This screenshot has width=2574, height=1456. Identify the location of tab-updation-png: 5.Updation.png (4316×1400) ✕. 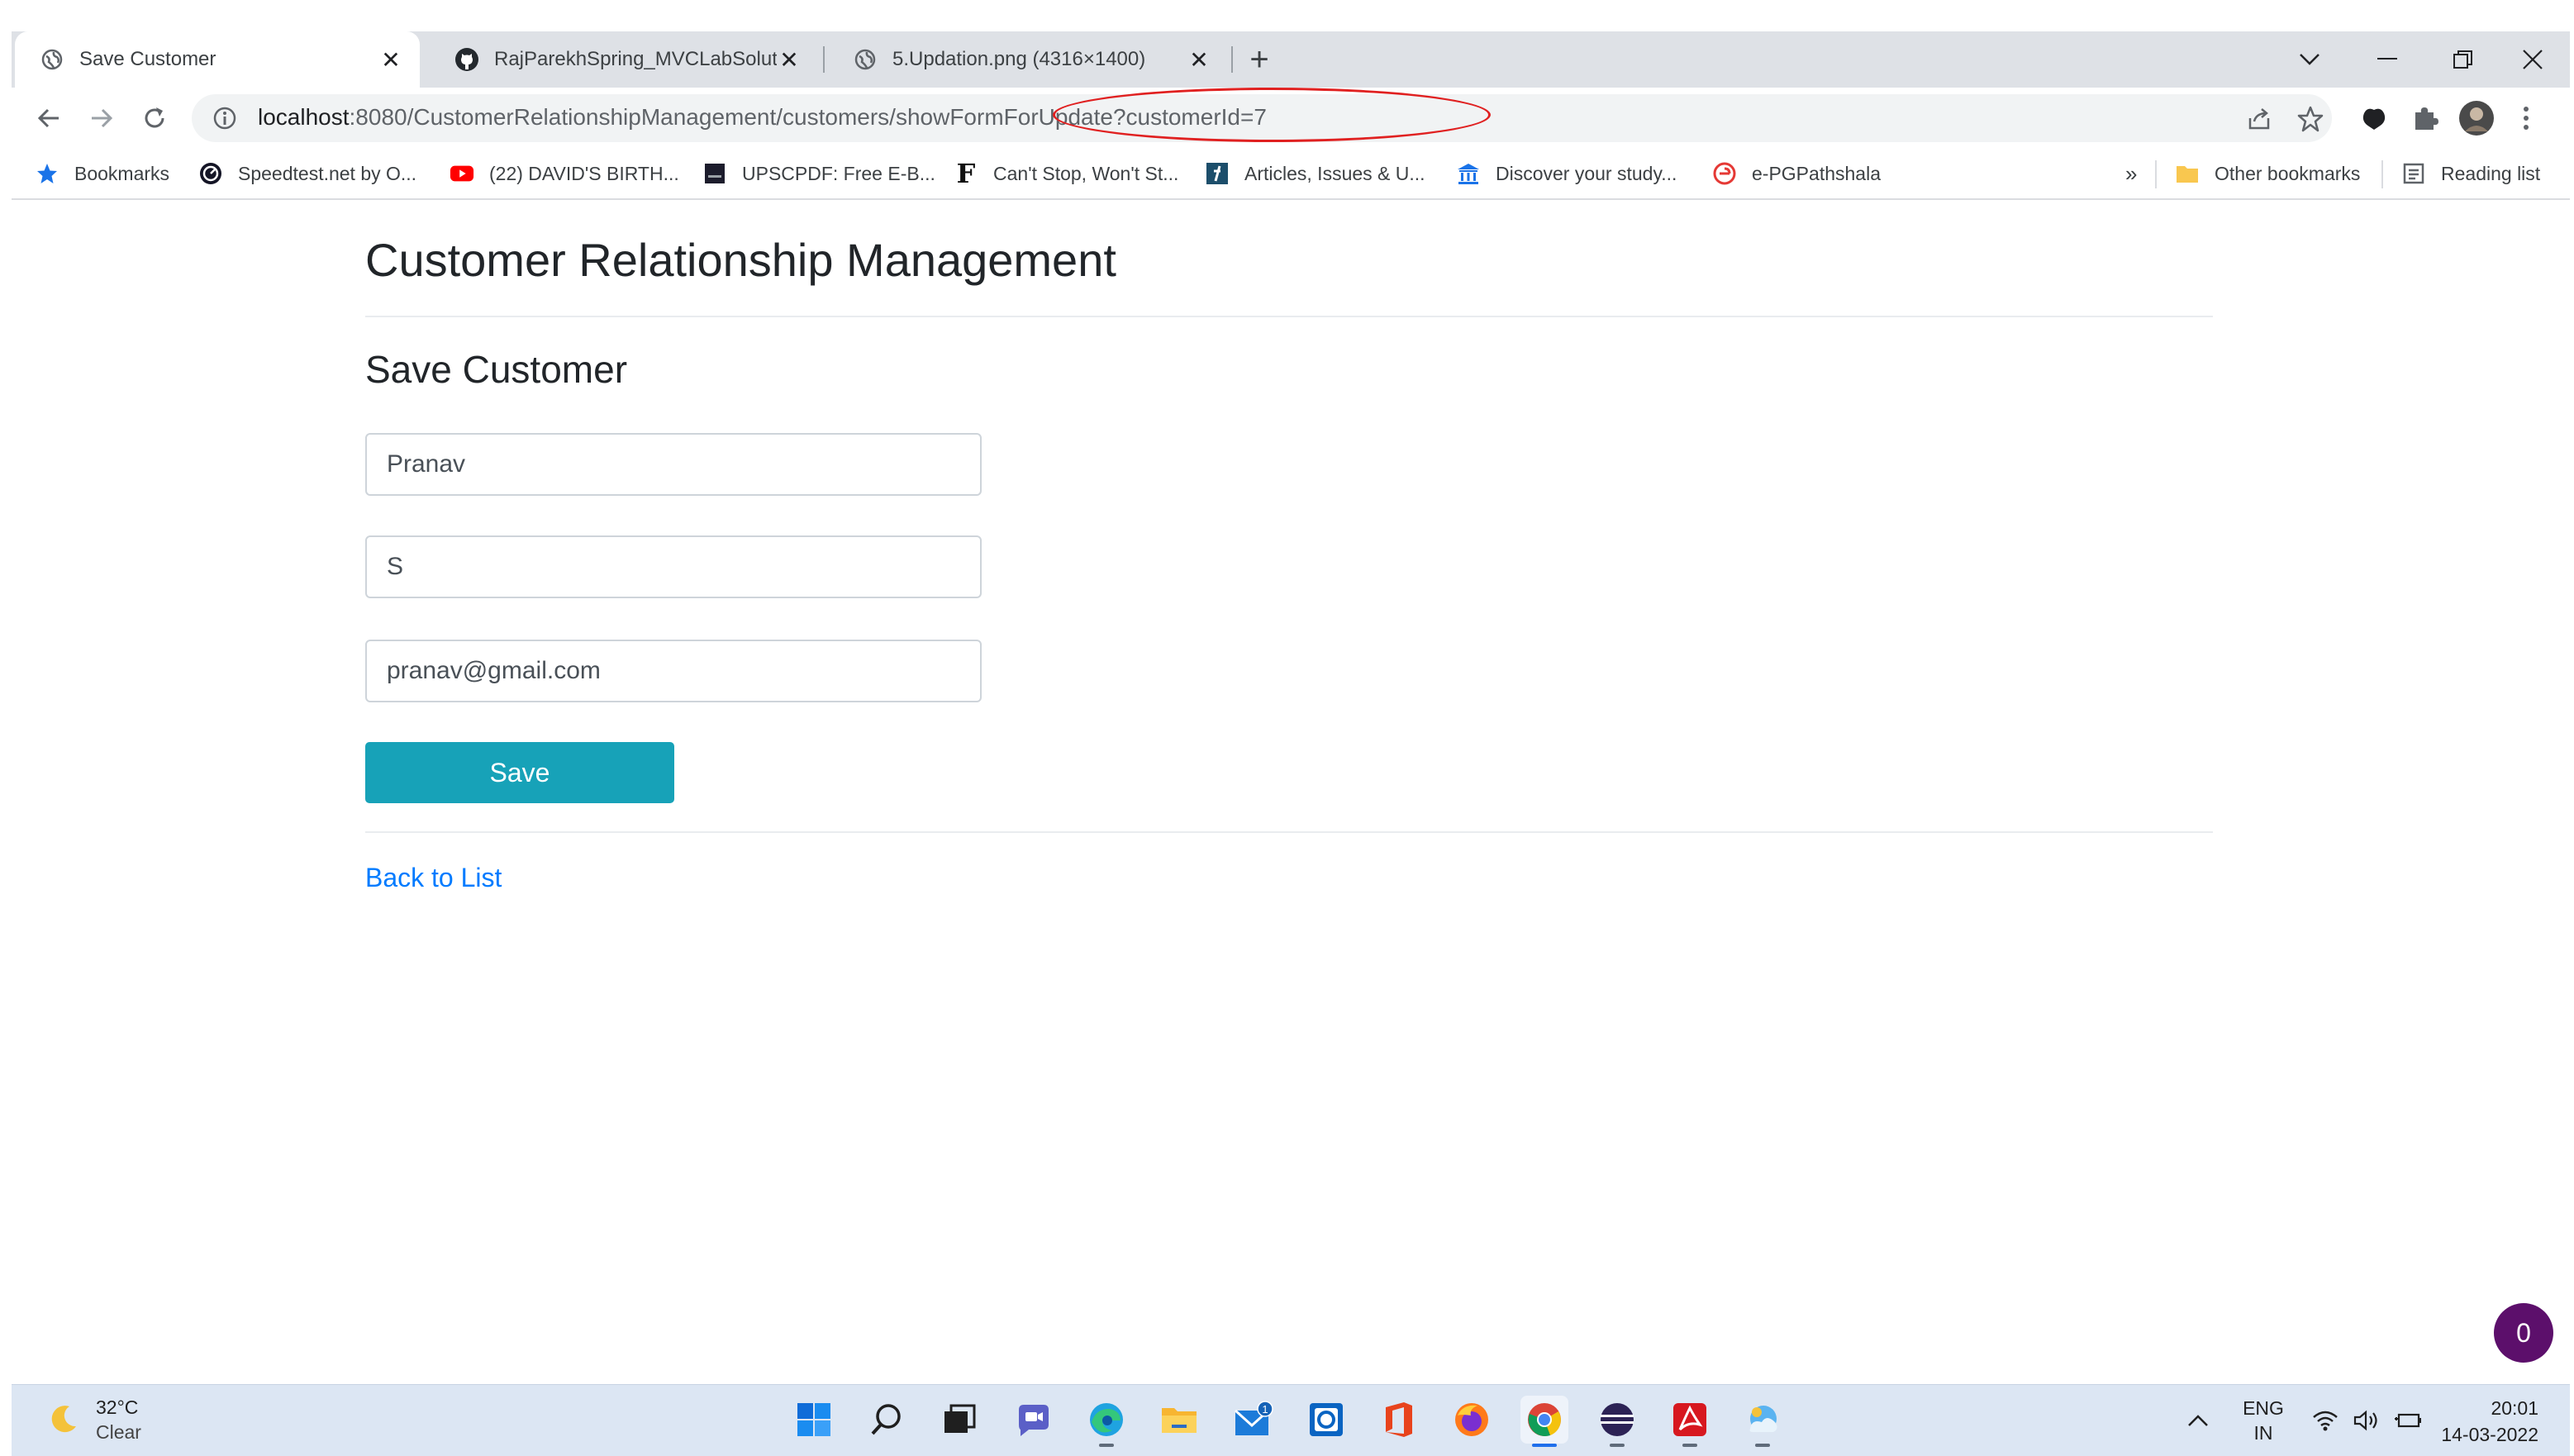
(1028, 59).